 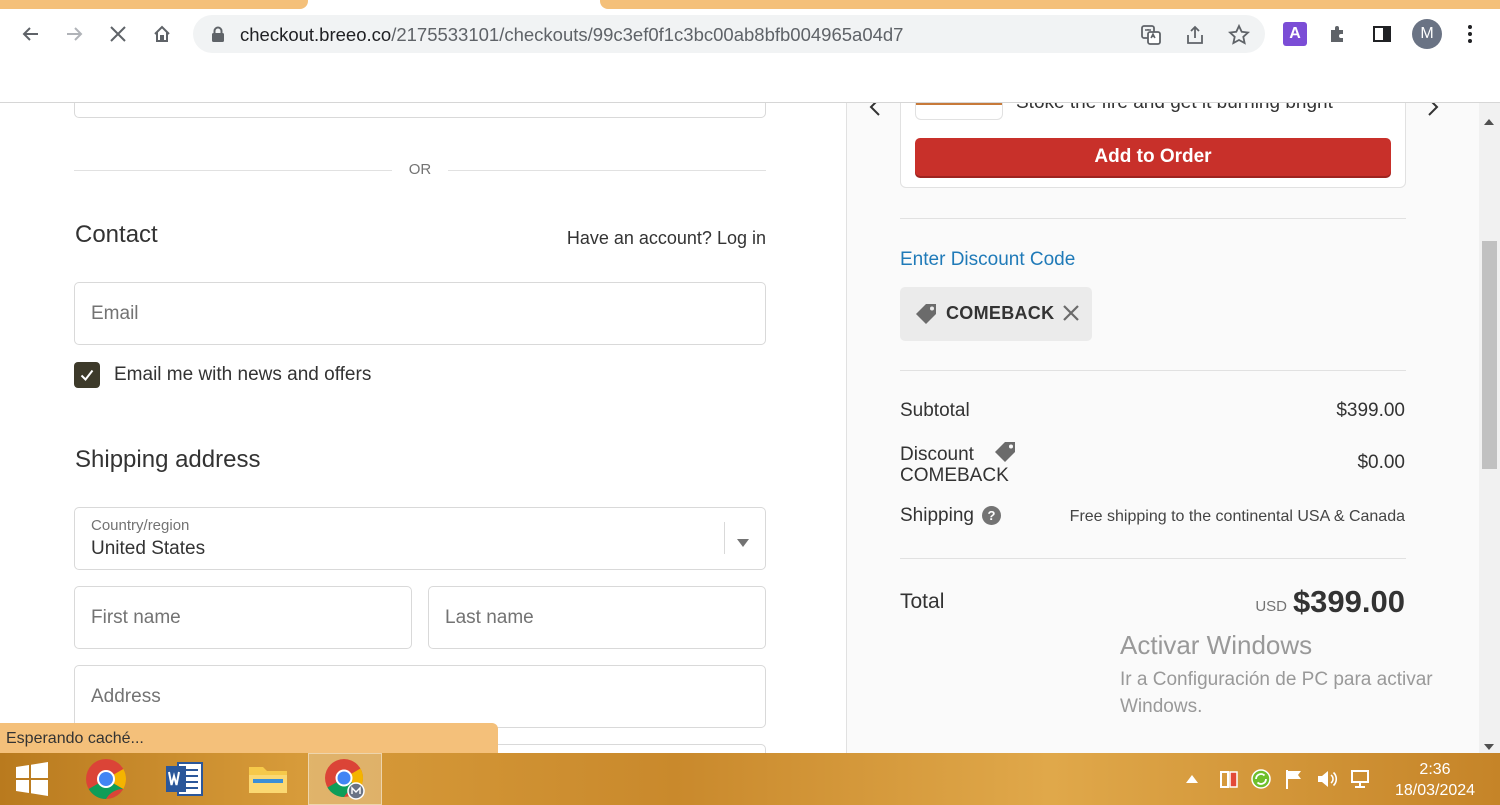 I want to click on login-link: Log in, so click(x=741, y=238).